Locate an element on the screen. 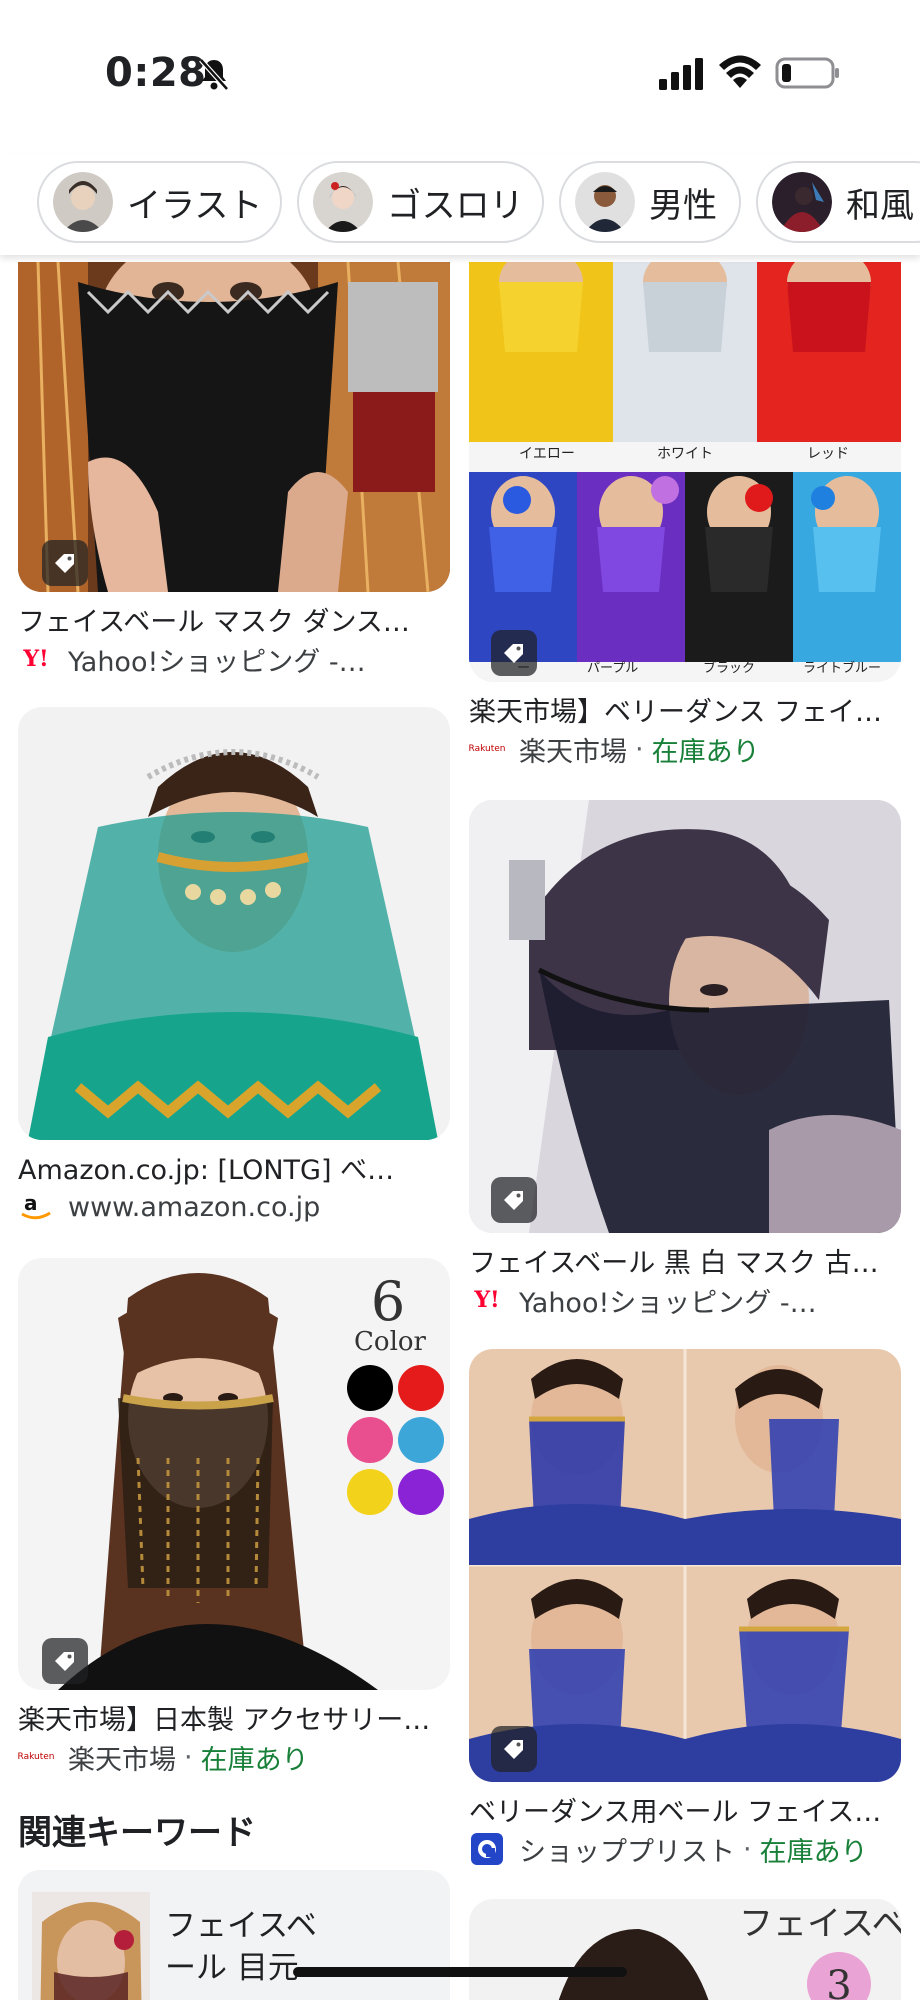  shoplist-logo is located at coordinates (487, 1849).